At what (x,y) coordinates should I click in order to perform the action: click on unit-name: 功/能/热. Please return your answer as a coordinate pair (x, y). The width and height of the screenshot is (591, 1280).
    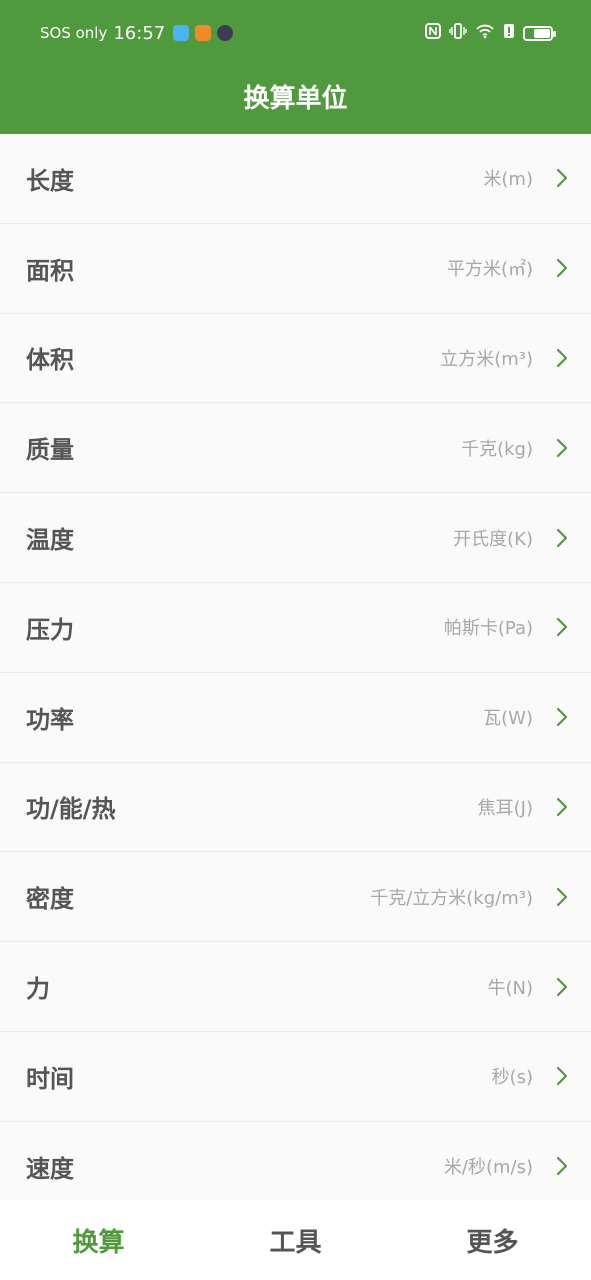
    Looking at the image, I should click on (71, 809).